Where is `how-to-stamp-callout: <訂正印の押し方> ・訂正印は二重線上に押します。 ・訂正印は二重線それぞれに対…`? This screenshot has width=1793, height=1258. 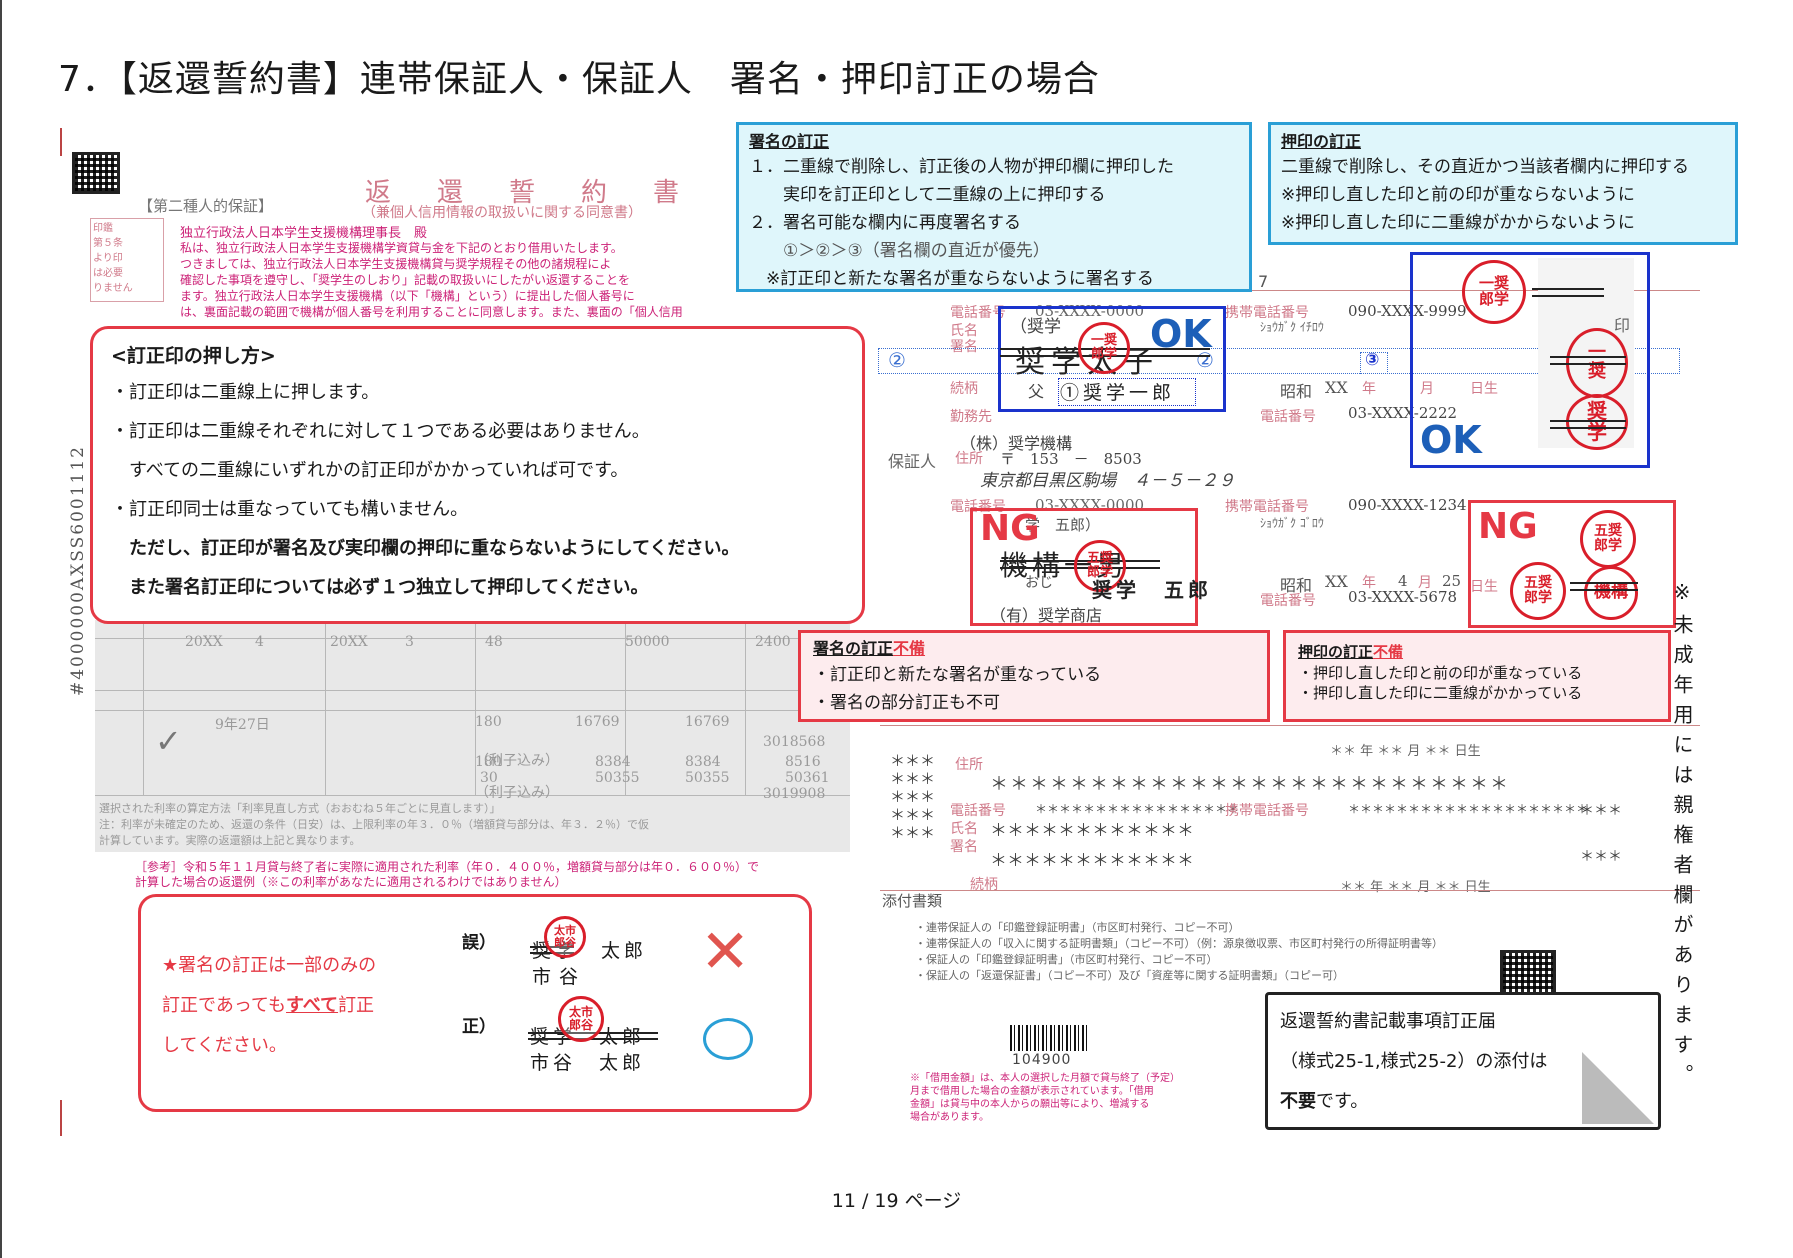
how-to-stamp-callout: <訂正印の押し方> ・訂正印は二重線上に押します。 ・訂正印は二重線それぞれに対… is located at coordinates (477, 475).